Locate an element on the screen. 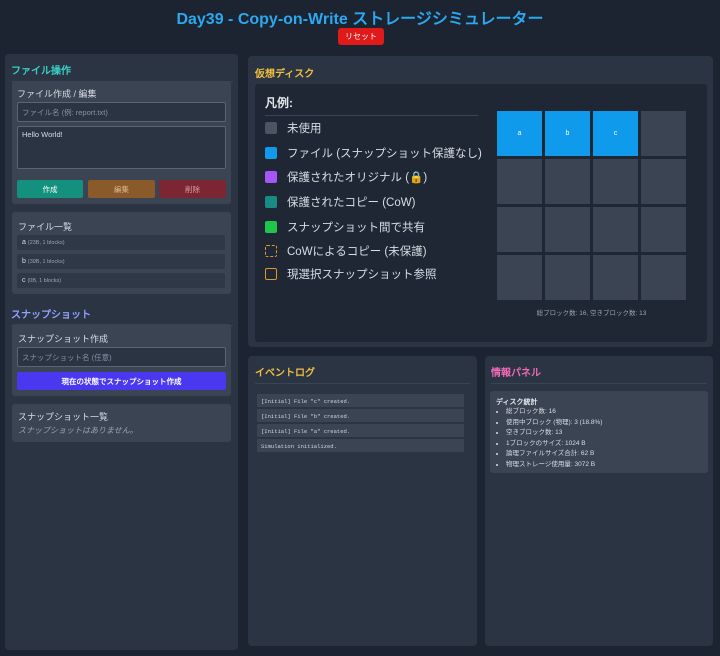 The width and height of the screenshot is (720, 656). stat-item: 論理ファイルサイズ合計: 62 B is located at coordinates (554, 454).